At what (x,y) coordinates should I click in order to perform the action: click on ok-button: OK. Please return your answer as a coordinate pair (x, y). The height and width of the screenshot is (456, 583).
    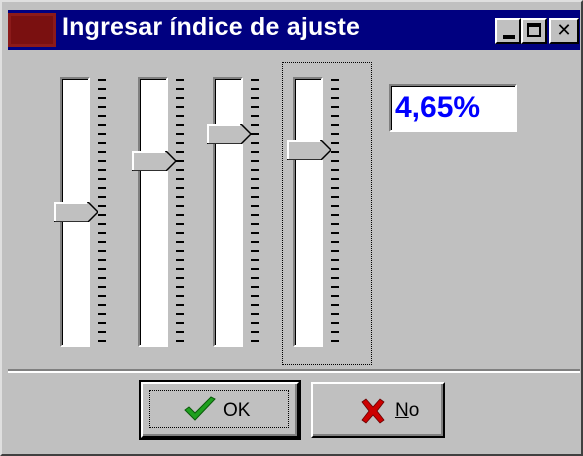
    Looking at the image, I should click on (220, 410).